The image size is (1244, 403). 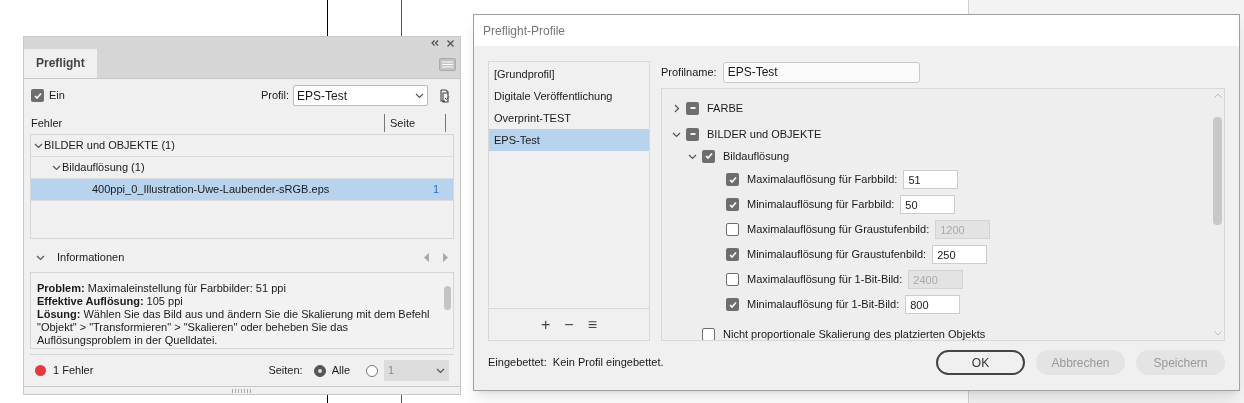 What do you see at coordinates (450, 43) in the screenshot?
I see `close-icon` at bounding box center [450, 43].